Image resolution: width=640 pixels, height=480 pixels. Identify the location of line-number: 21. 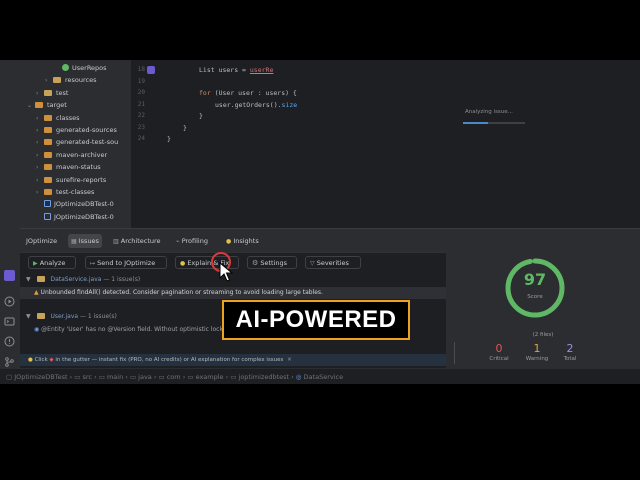
(141, 104).